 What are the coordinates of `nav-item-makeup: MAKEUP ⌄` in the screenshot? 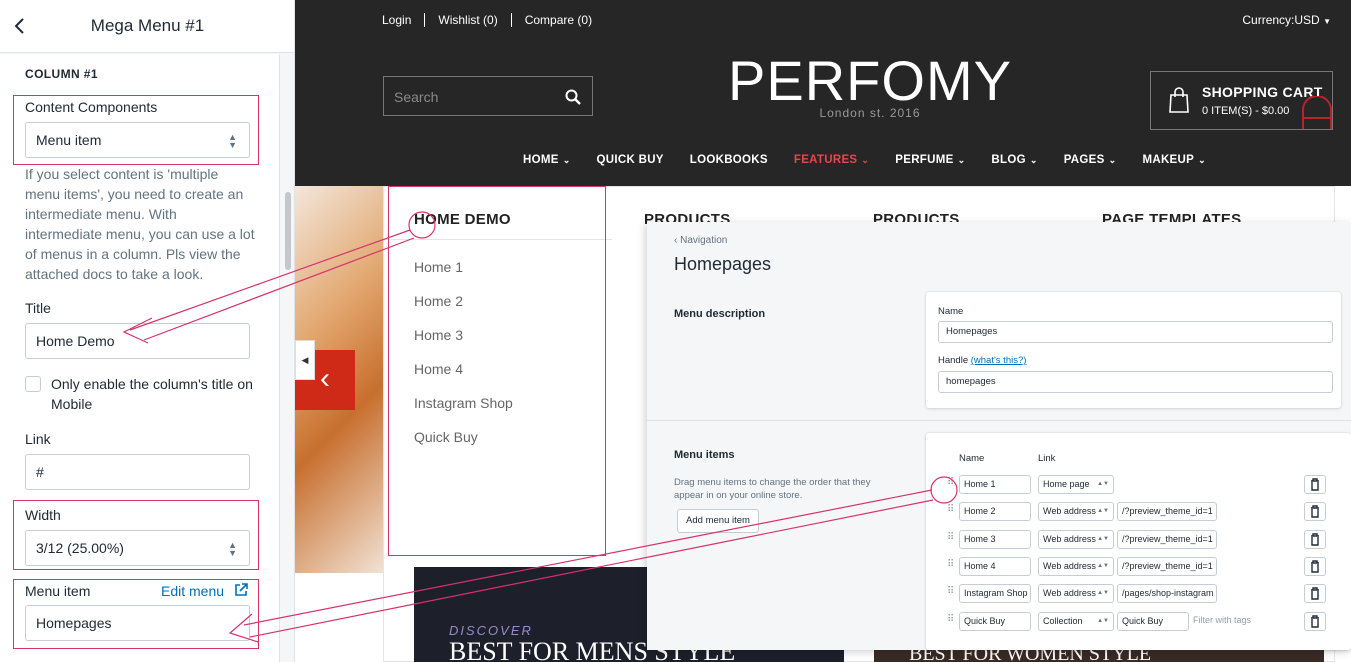 It's located at (1173, 160).